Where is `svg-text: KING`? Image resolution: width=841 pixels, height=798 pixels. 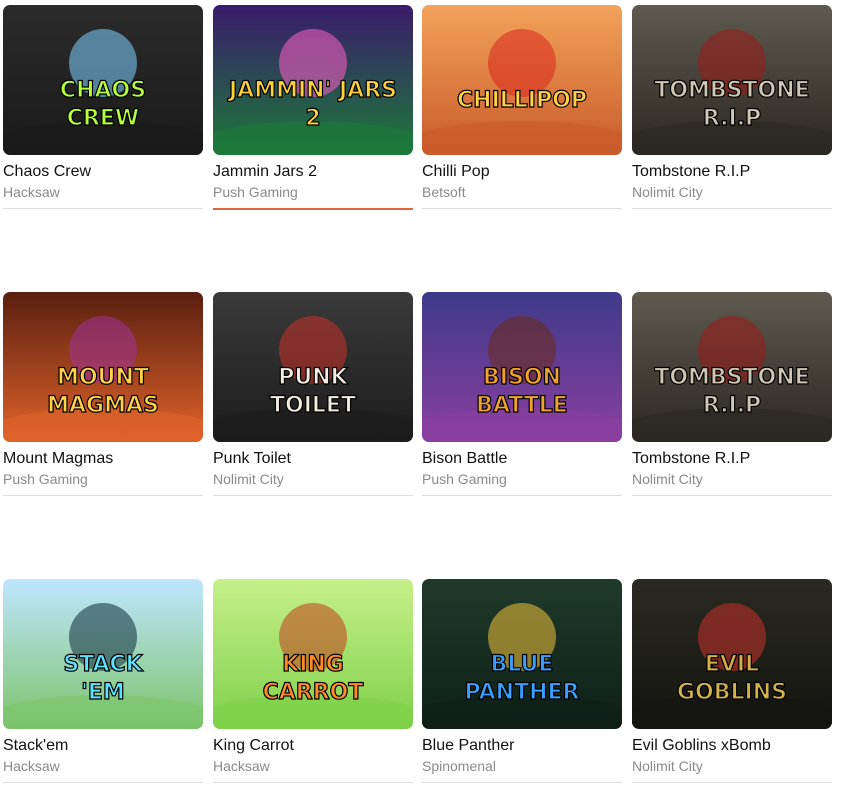
svg-text: KING is located at coordinates (313, 664).